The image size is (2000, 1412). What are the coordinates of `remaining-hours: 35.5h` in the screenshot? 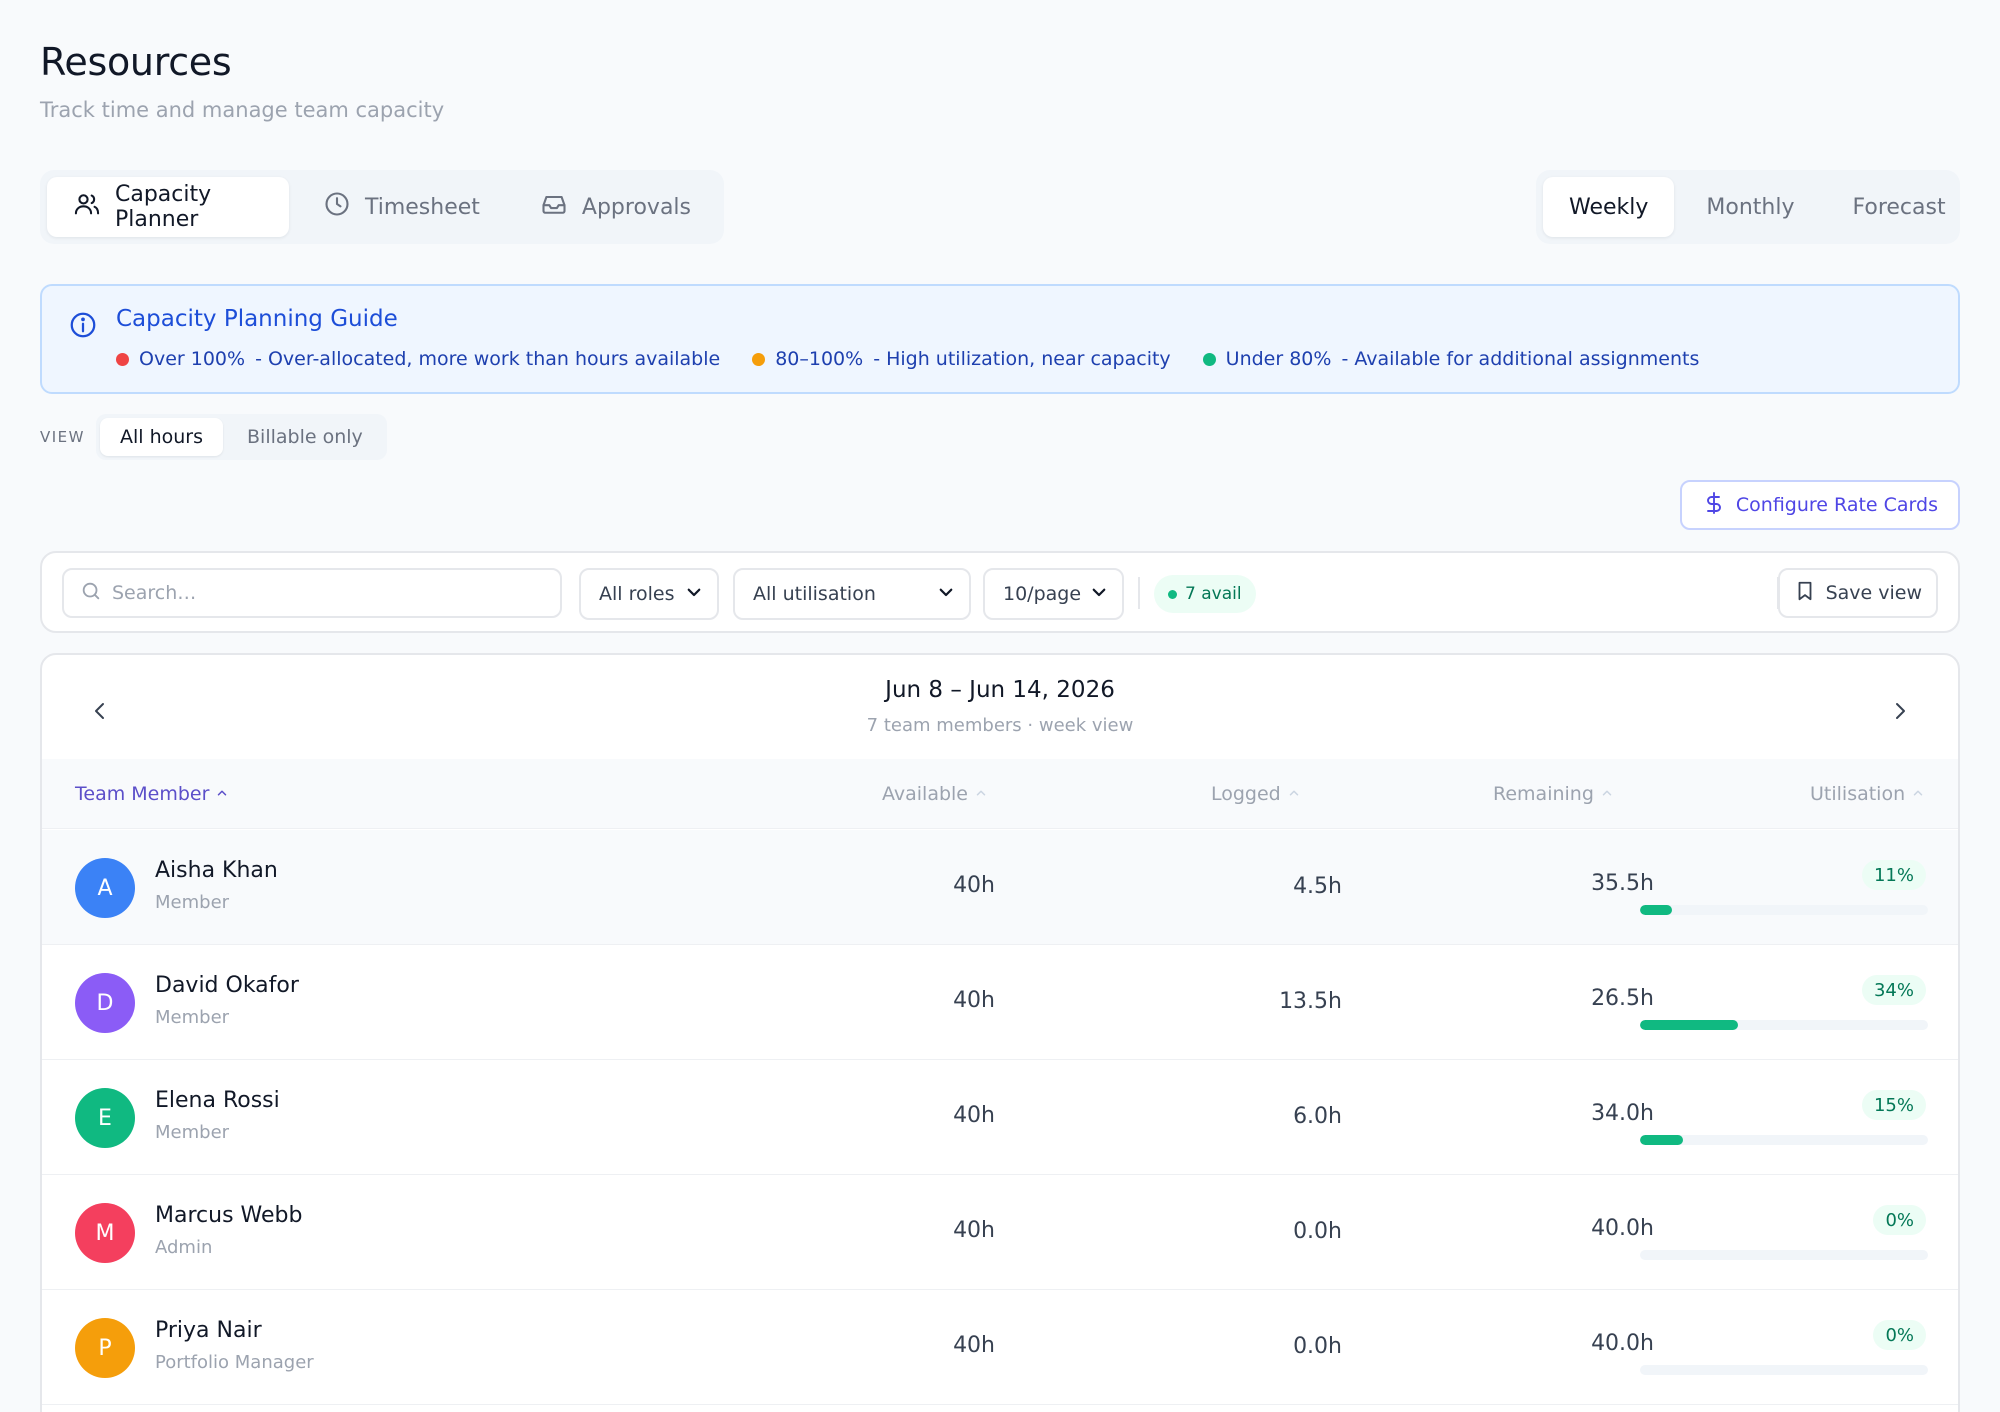 It's located at (1622, 883).